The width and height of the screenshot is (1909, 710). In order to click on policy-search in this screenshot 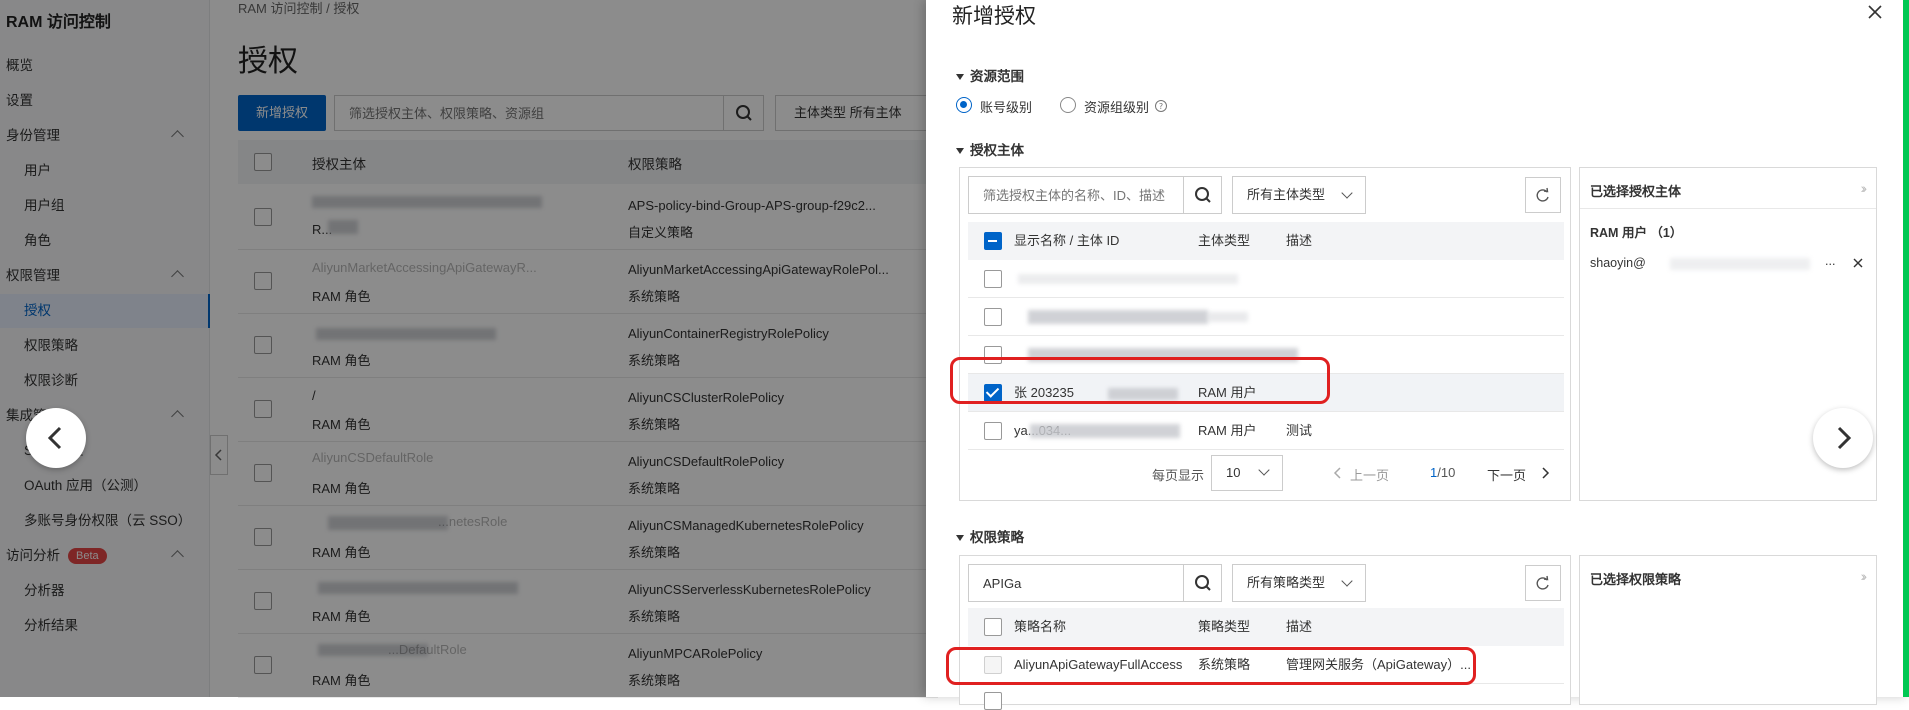, I will do `click(1095, 583)`.